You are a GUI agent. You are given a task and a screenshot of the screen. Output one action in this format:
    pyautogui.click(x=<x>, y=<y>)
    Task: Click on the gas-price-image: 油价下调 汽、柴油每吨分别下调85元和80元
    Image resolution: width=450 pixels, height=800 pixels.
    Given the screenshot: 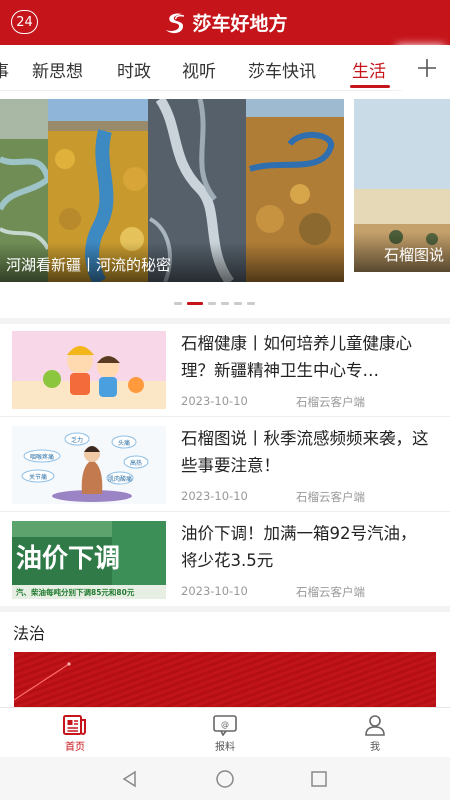 What is the action you would take?
    pyautogui.click(x=89, y=560)
    